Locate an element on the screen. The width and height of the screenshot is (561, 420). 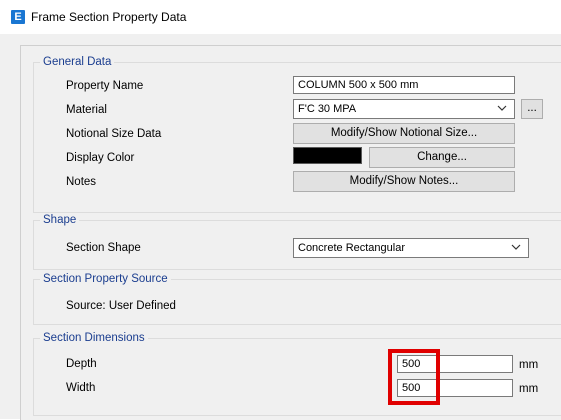
title-bar: E Frame Section Property Data is located at coordinates (280, 17).